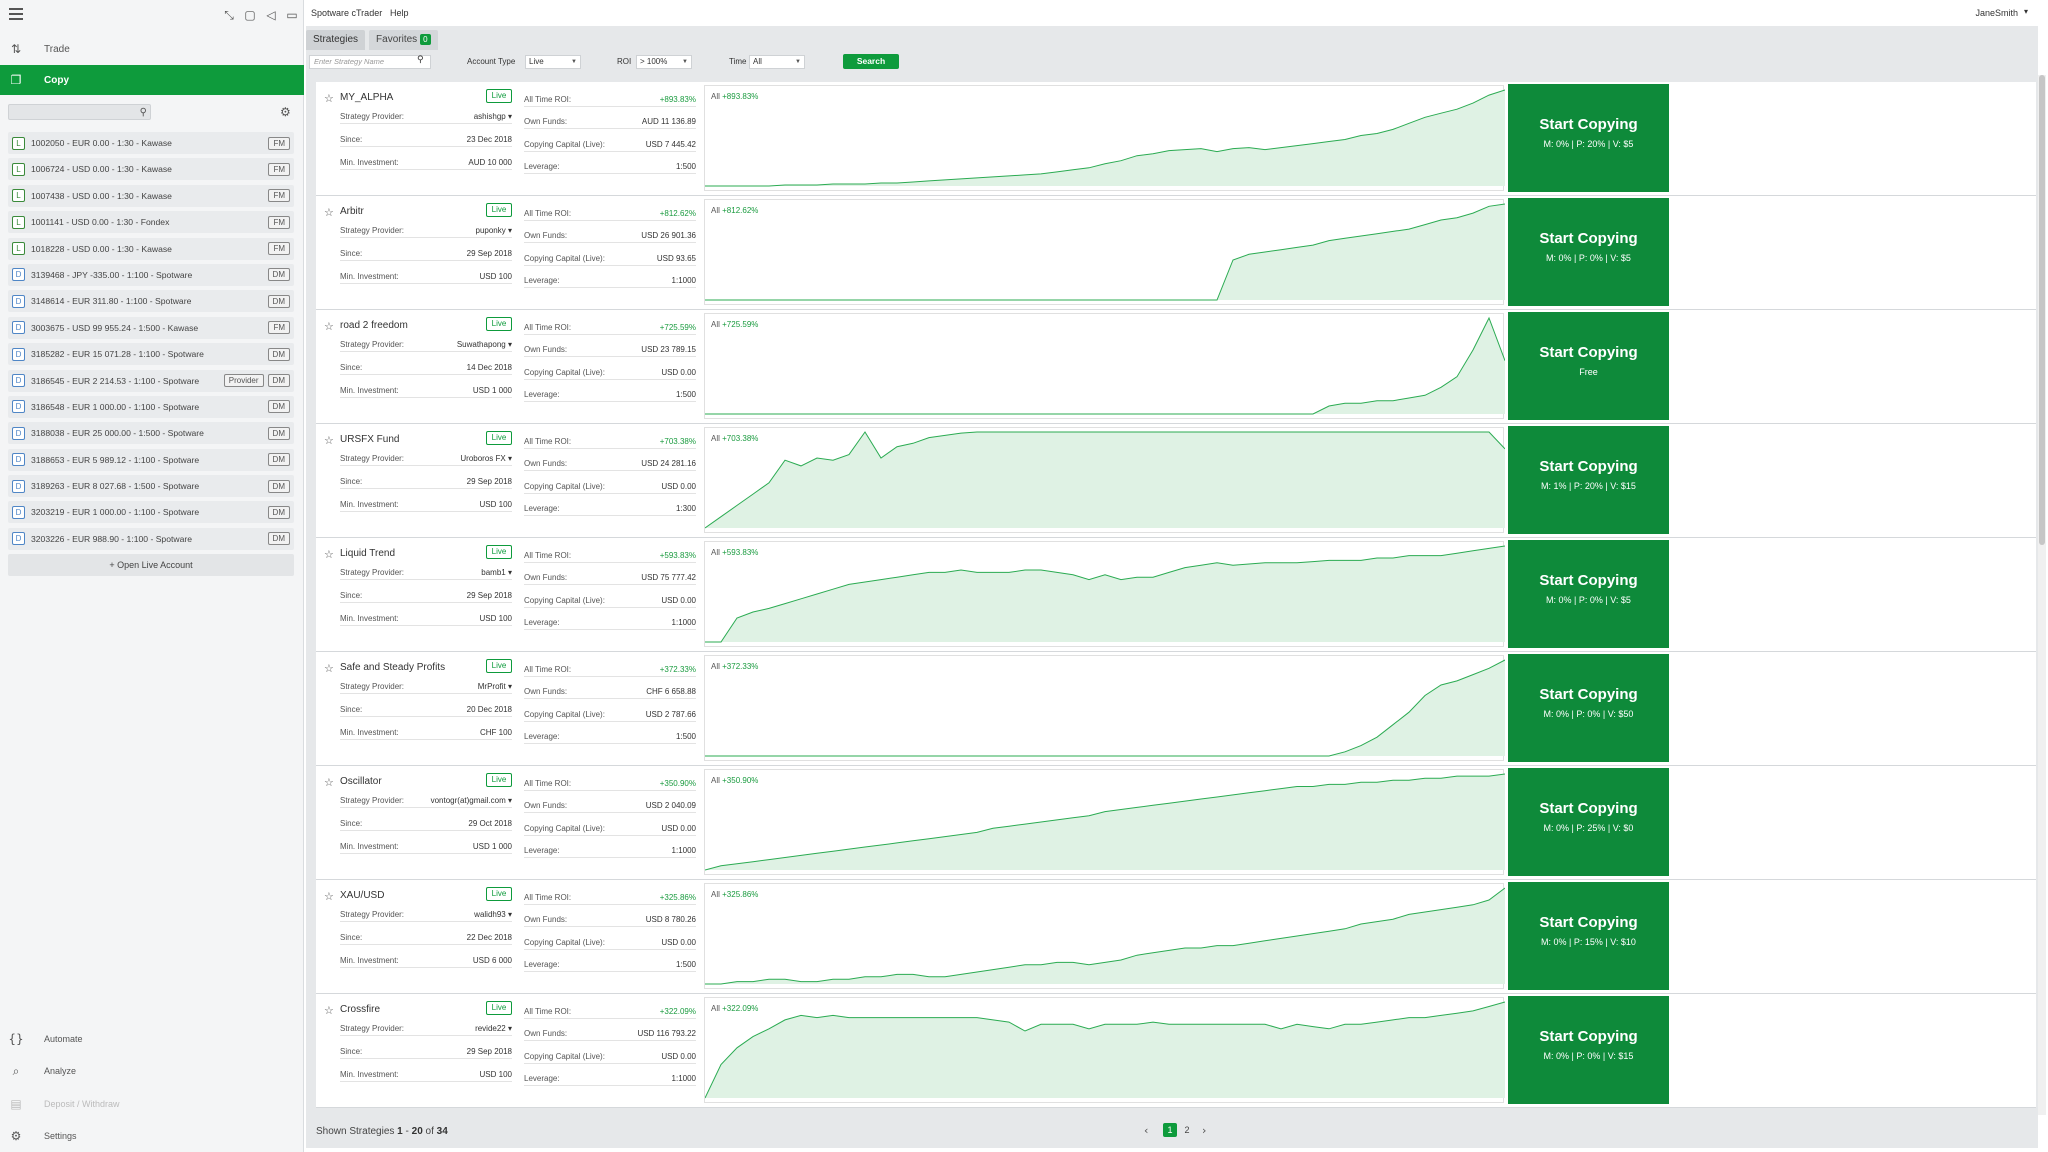 Image resolution: width=2048 pixels, height=1152 pixels. Describe the element at coordinates (683, 1078) in the screenshot. I see `leverage-value: 1:1000` at that location.